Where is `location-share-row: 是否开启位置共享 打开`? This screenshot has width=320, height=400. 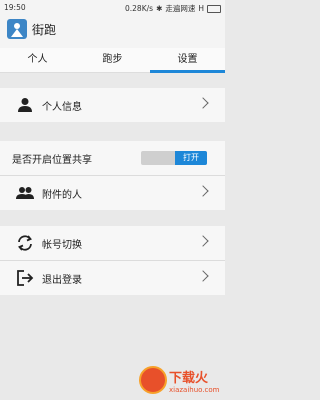
location-share-row: 是否开启位置共享 打开 is located at coordinates (112, 158).